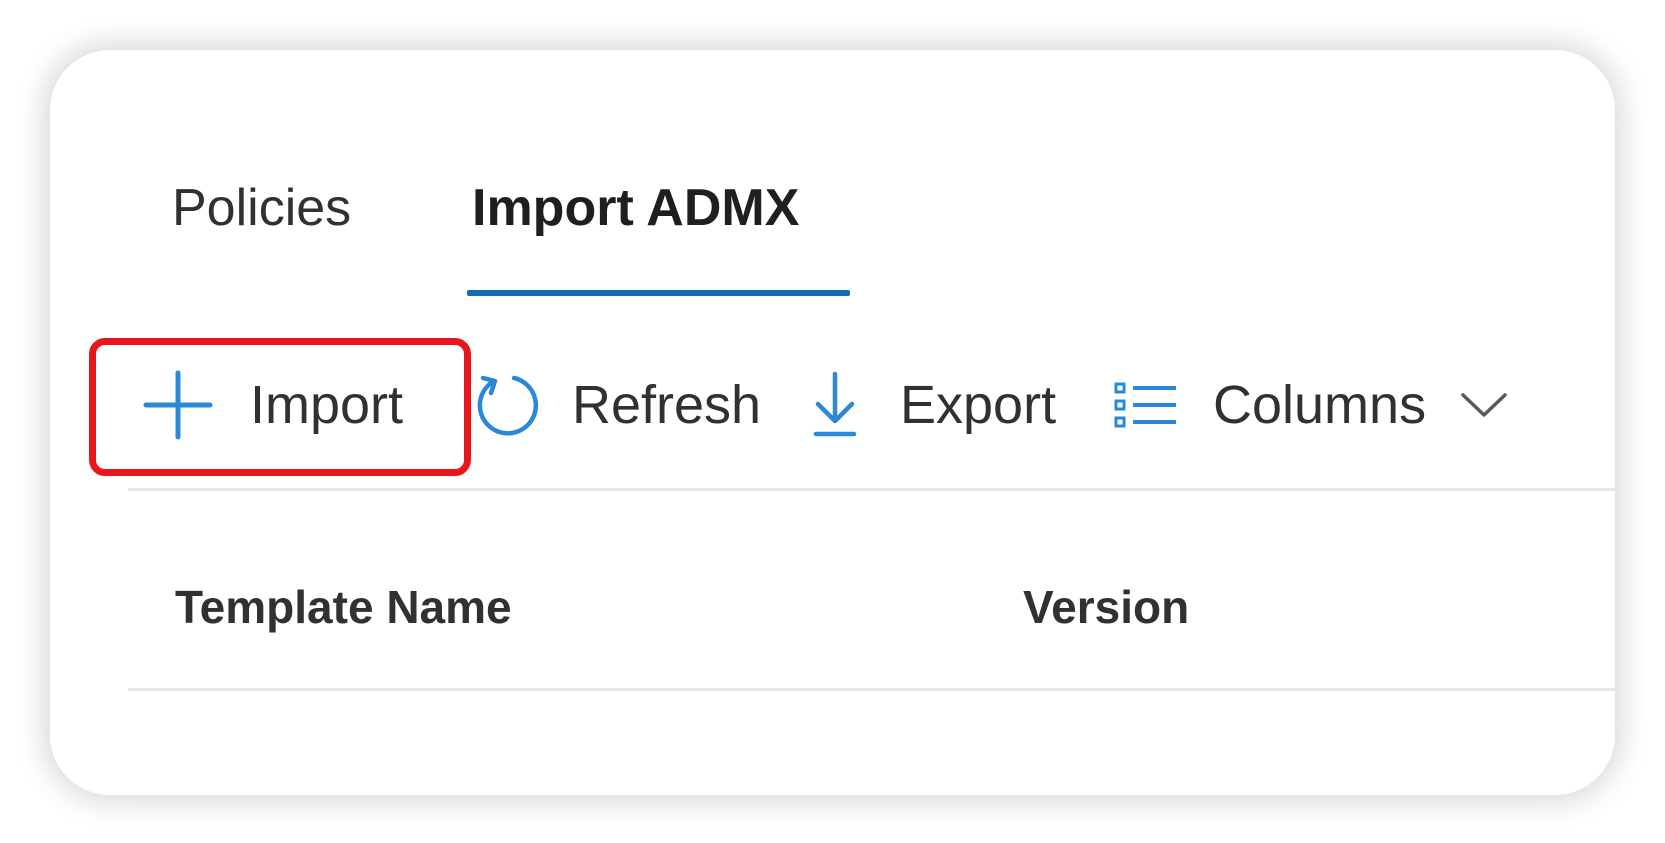 The image size is (1665, 843). I want to click on refresh-button: Refresh, so click(617, 405).